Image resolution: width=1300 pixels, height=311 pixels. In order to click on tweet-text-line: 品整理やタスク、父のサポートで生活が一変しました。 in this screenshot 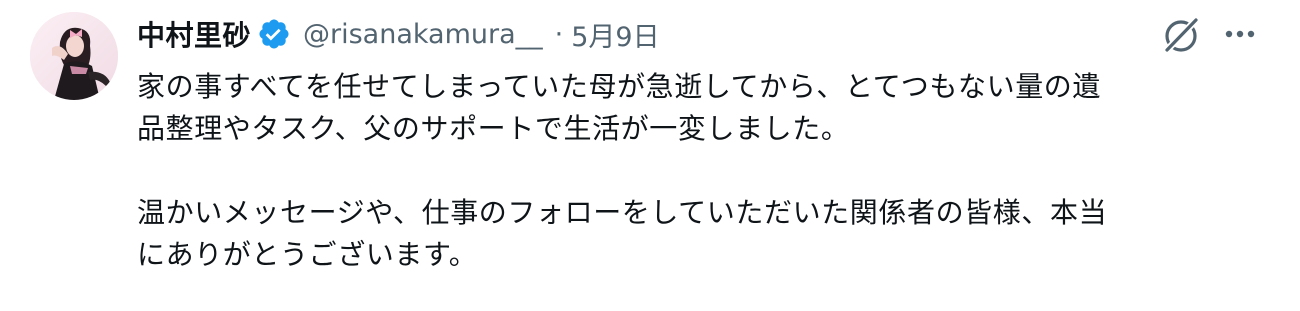, I will do `click(493, 128)`.